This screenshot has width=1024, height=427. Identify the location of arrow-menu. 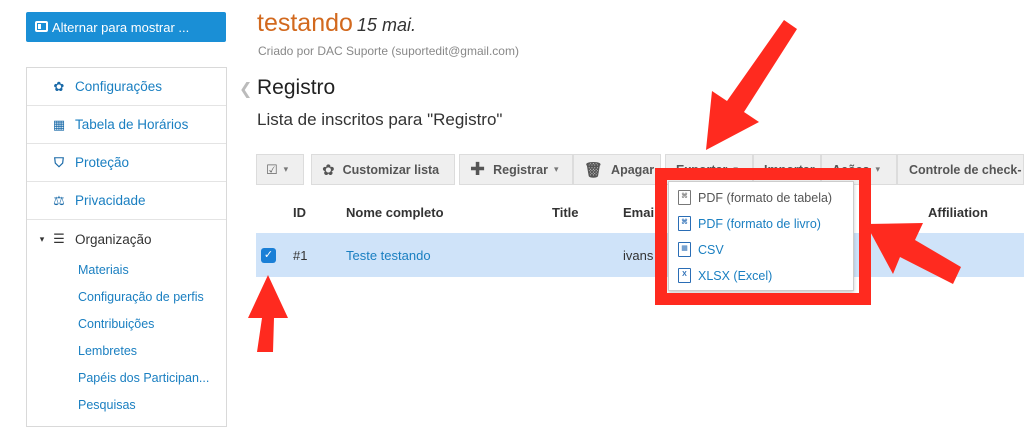
(913, 253).